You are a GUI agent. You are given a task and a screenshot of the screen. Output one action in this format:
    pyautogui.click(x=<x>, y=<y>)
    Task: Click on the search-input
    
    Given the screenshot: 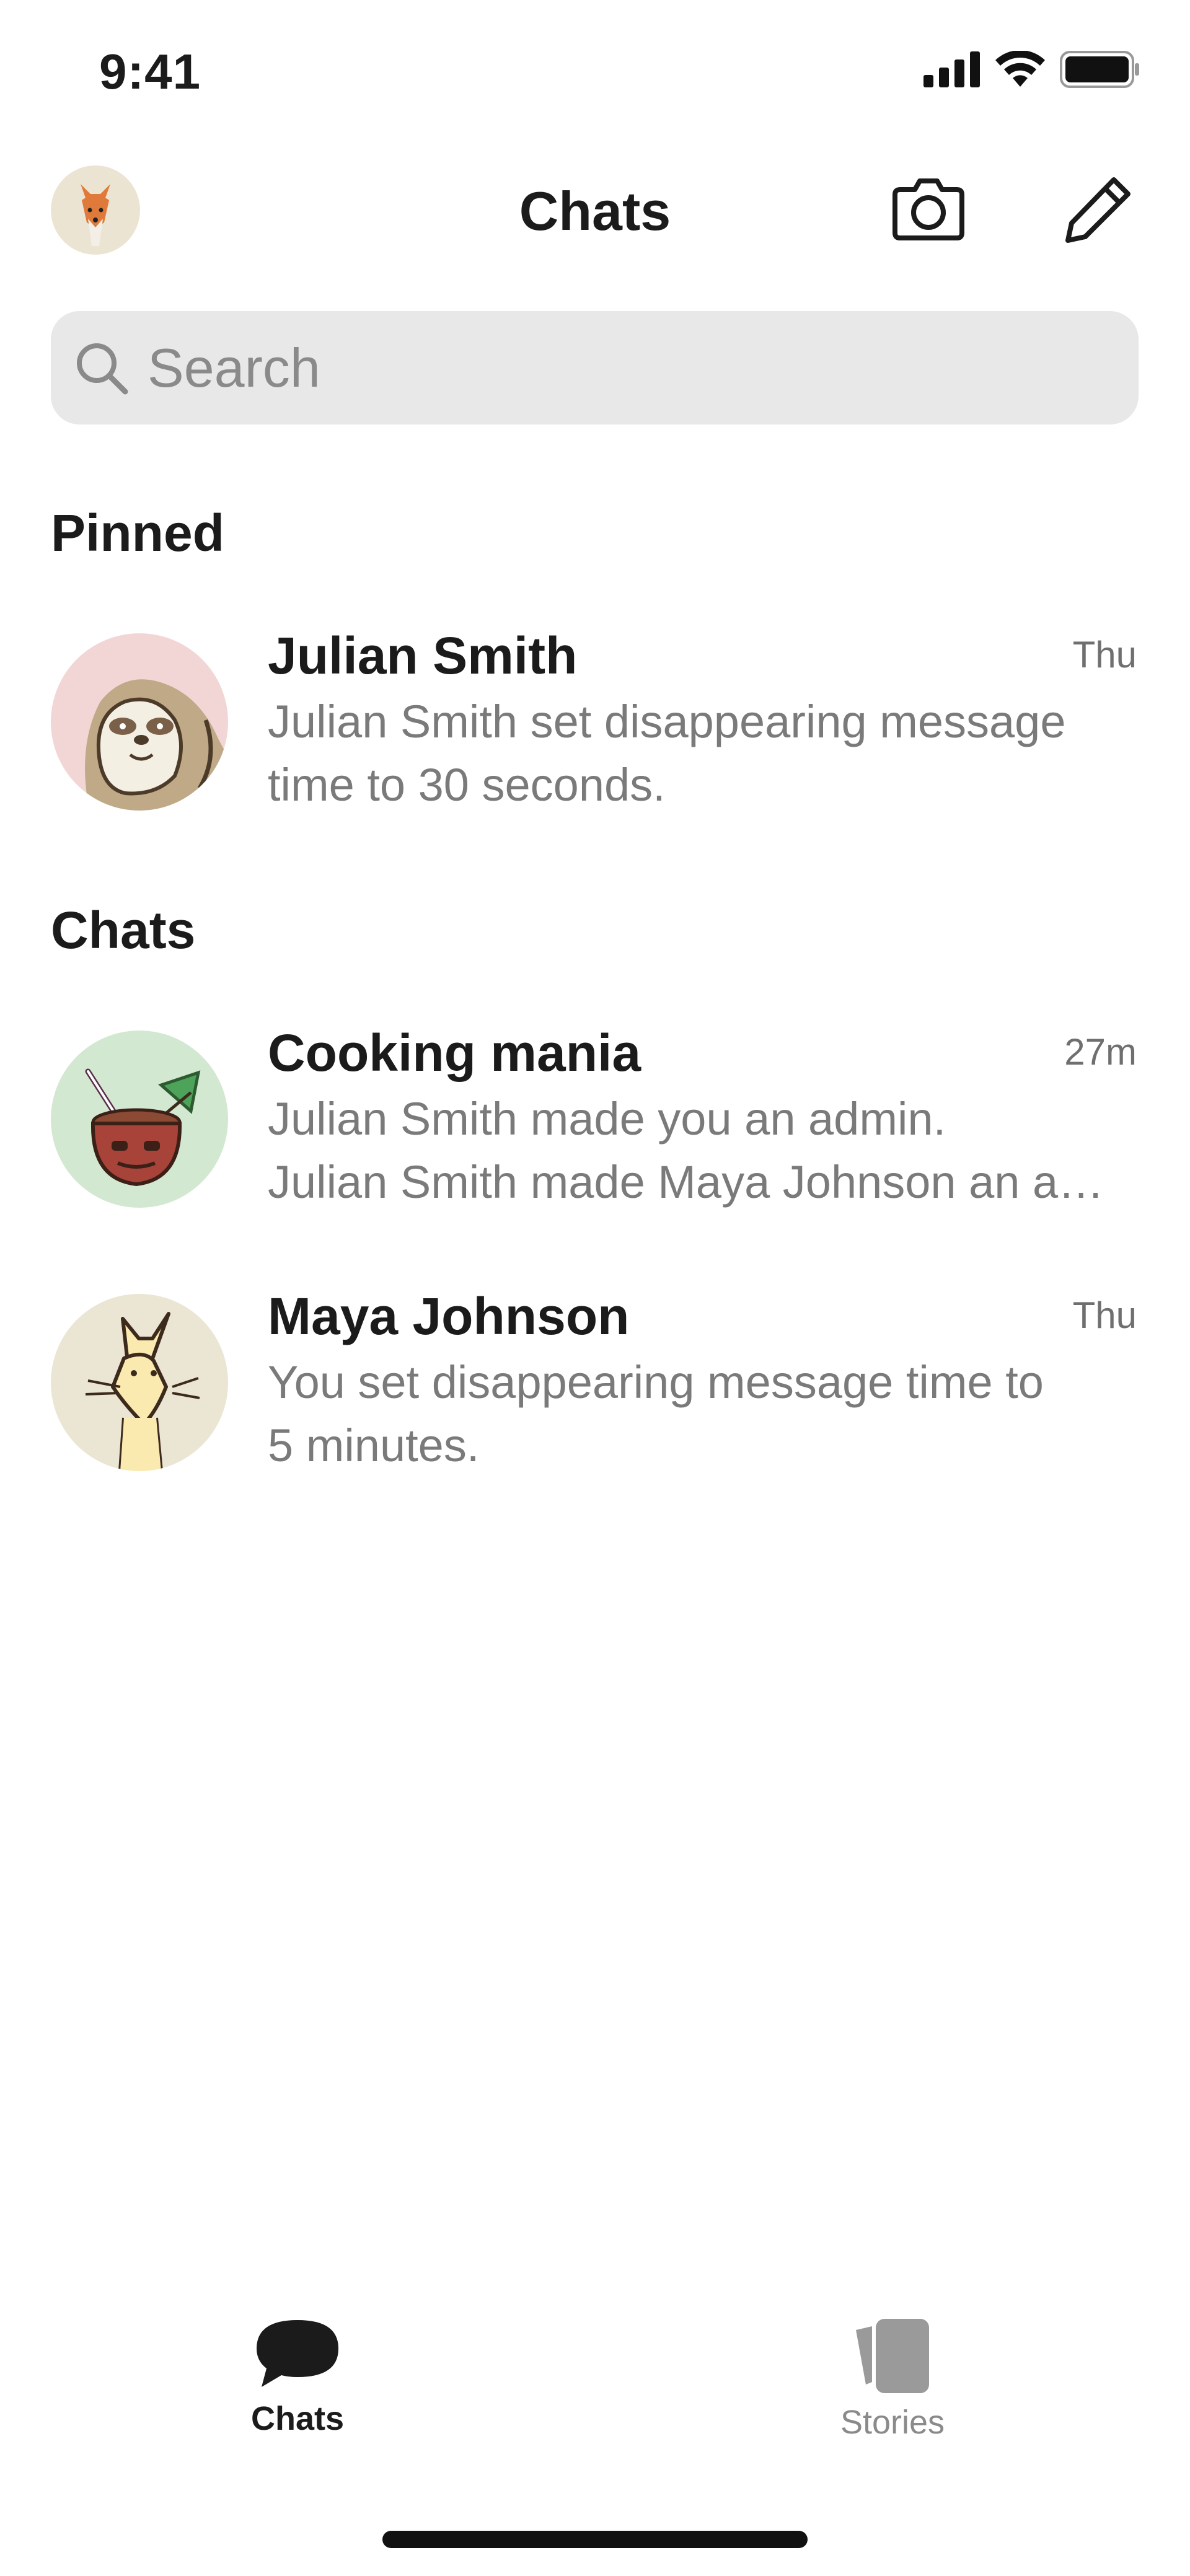 What is the action you would take?
    pyautogui.click(x=612, y=368)
    